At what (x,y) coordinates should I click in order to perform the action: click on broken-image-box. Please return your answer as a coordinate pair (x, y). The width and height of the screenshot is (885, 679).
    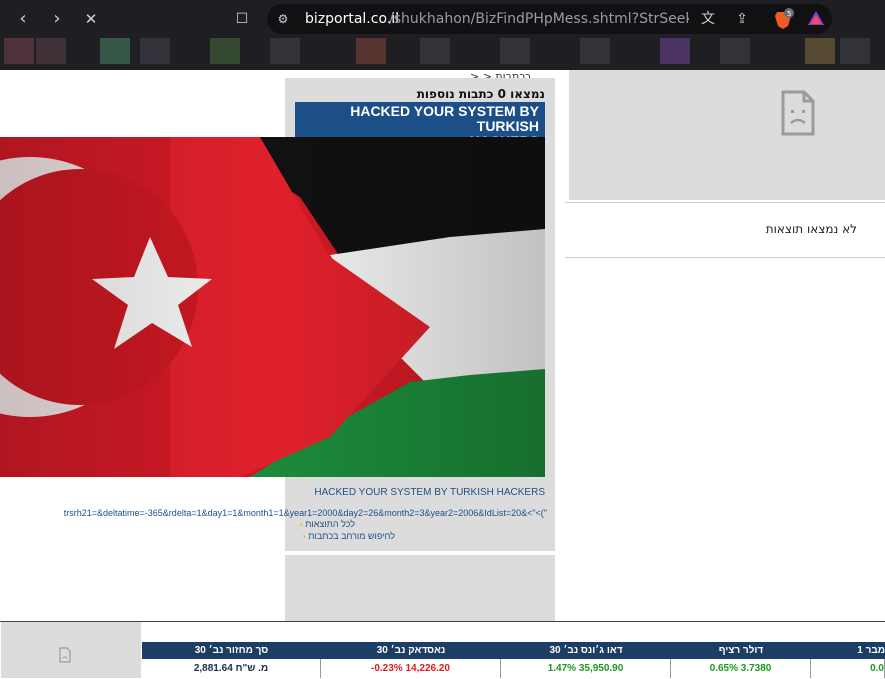
    Looking at the image, I should click on (727, 135).